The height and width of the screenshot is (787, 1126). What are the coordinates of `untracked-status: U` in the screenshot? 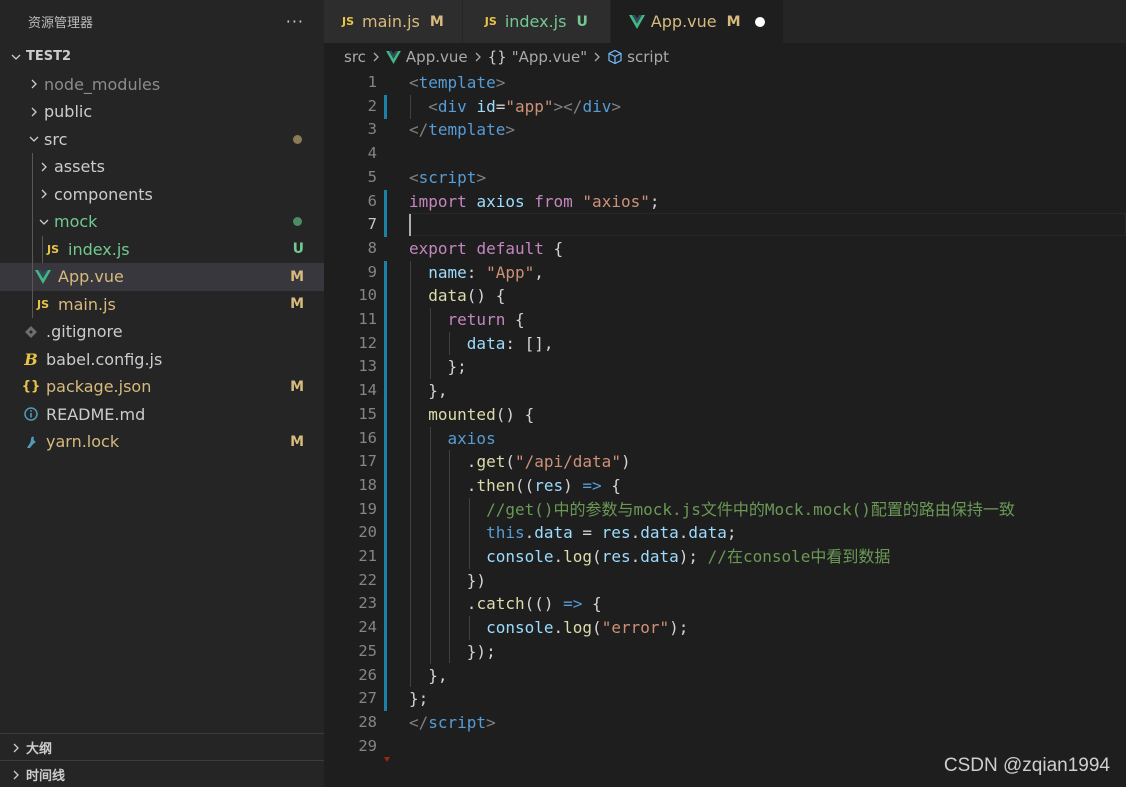 It's located at (298, 249).